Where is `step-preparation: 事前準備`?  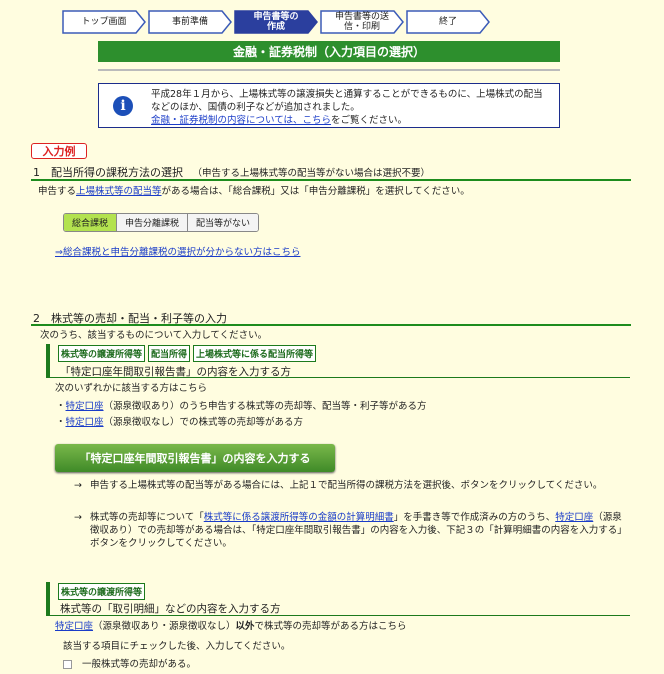
step-preparation: 事前準備 is located at coordinates (190, 22).